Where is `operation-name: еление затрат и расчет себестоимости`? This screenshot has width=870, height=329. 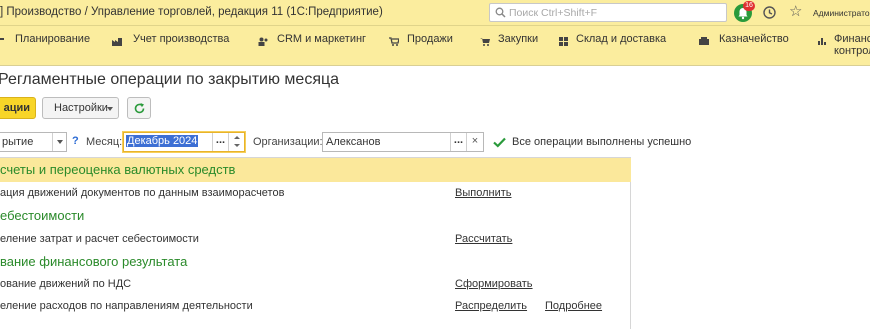
operation-name: еление затрат и расчет себестоимости is located at coordinates (99, 239).